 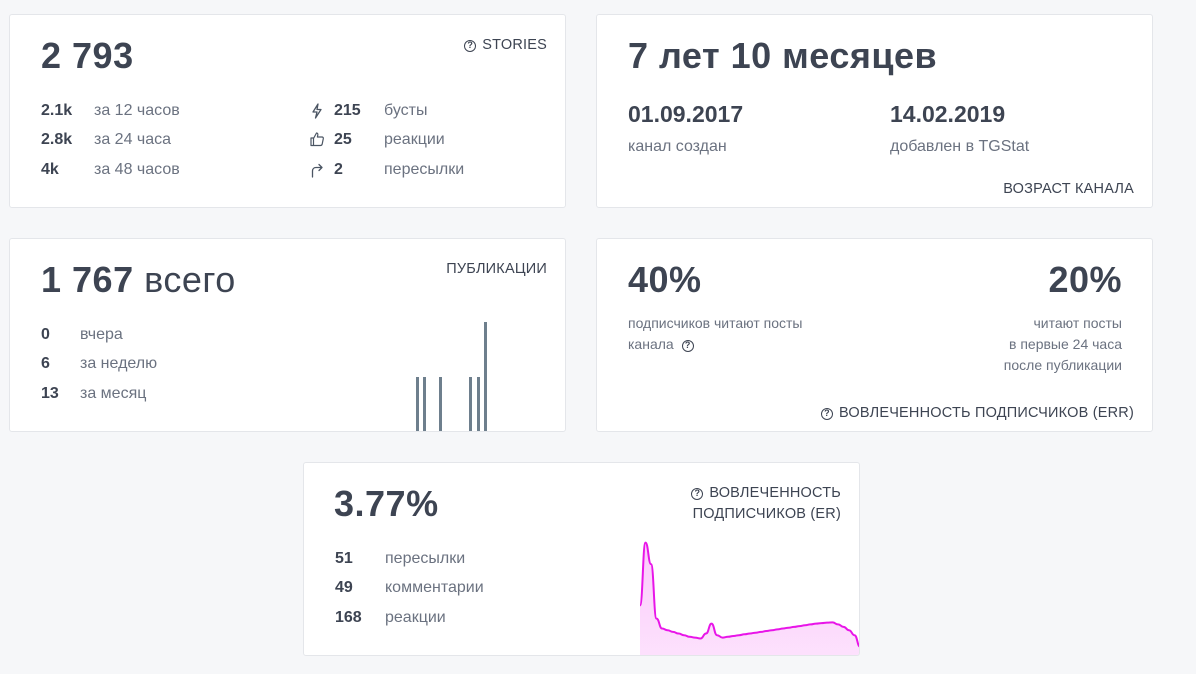 What do you see at coordinates (715, 333) in the screenshot?
I see `err-left-text: подписчиков читают посты канала ?` at bounding box center [715, 333].